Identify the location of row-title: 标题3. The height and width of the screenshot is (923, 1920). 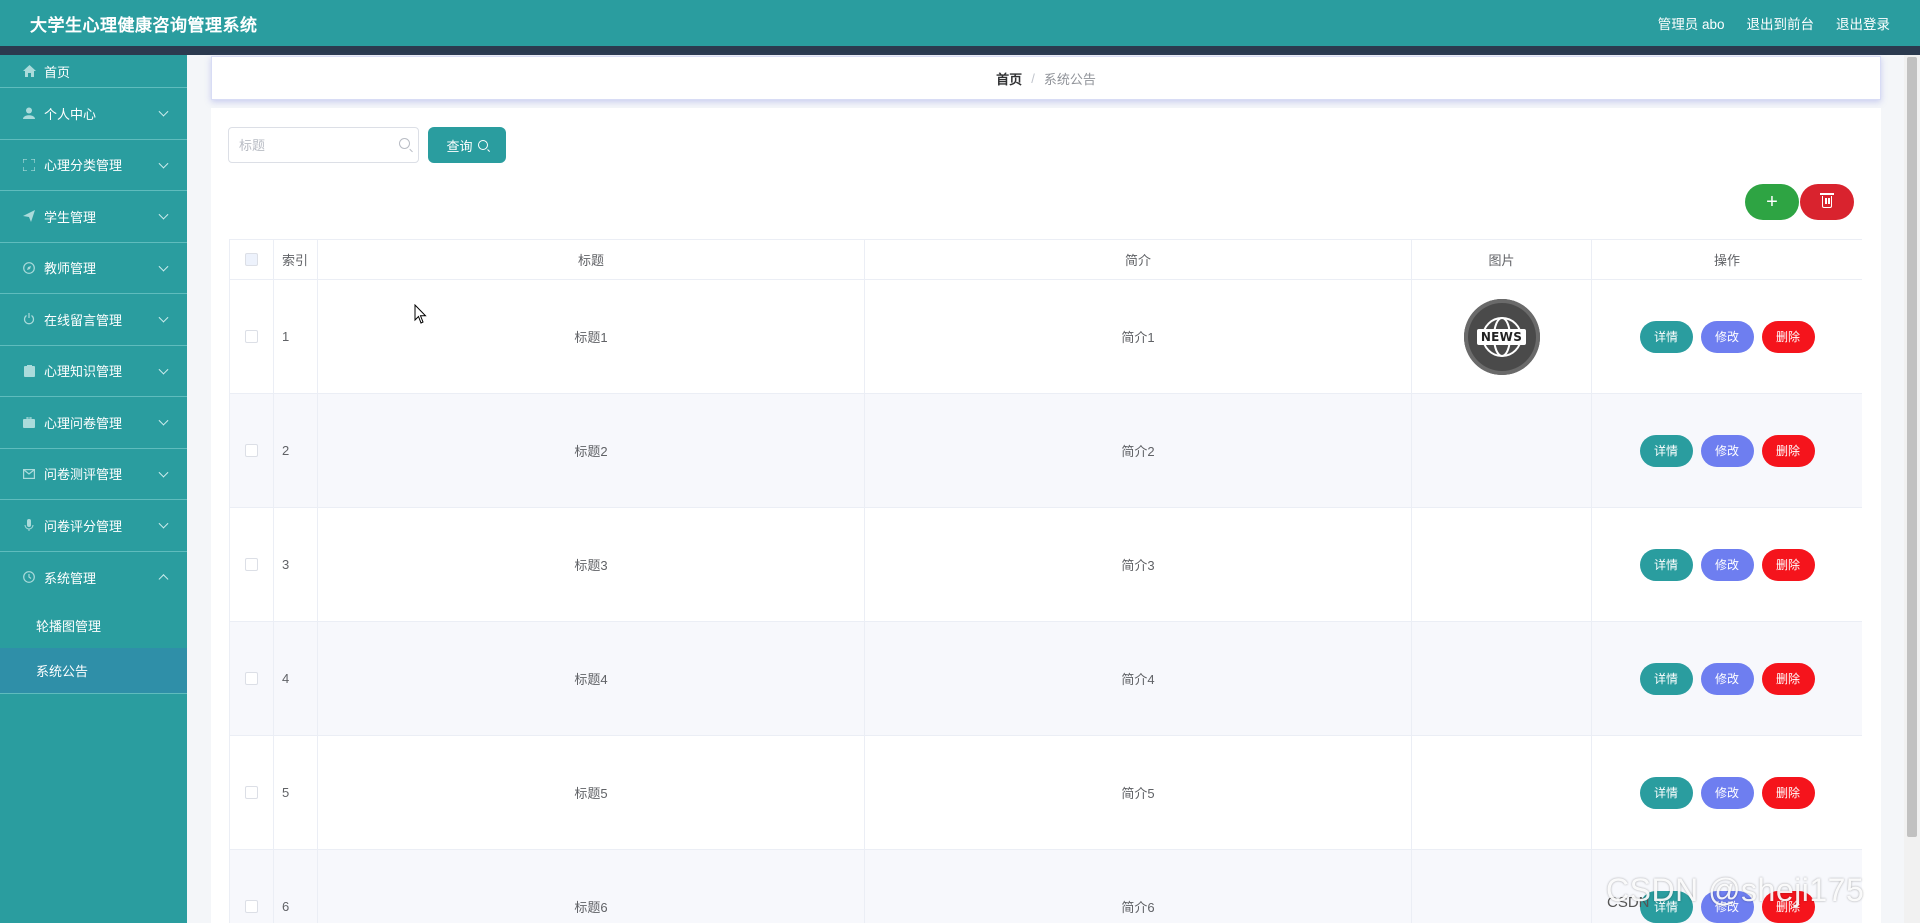
(591, 564).